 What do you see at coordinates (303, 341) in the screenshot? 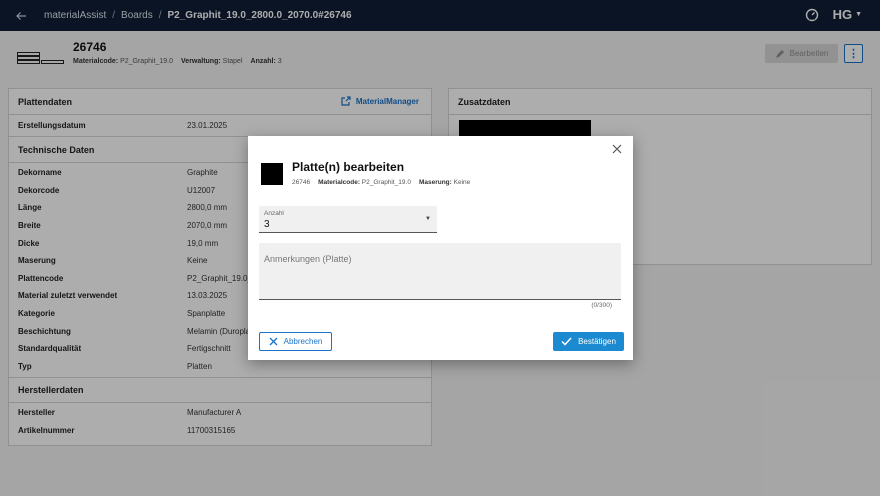
I see `cancel-button-label: Abbrechen` at bounding box center [303, 341].